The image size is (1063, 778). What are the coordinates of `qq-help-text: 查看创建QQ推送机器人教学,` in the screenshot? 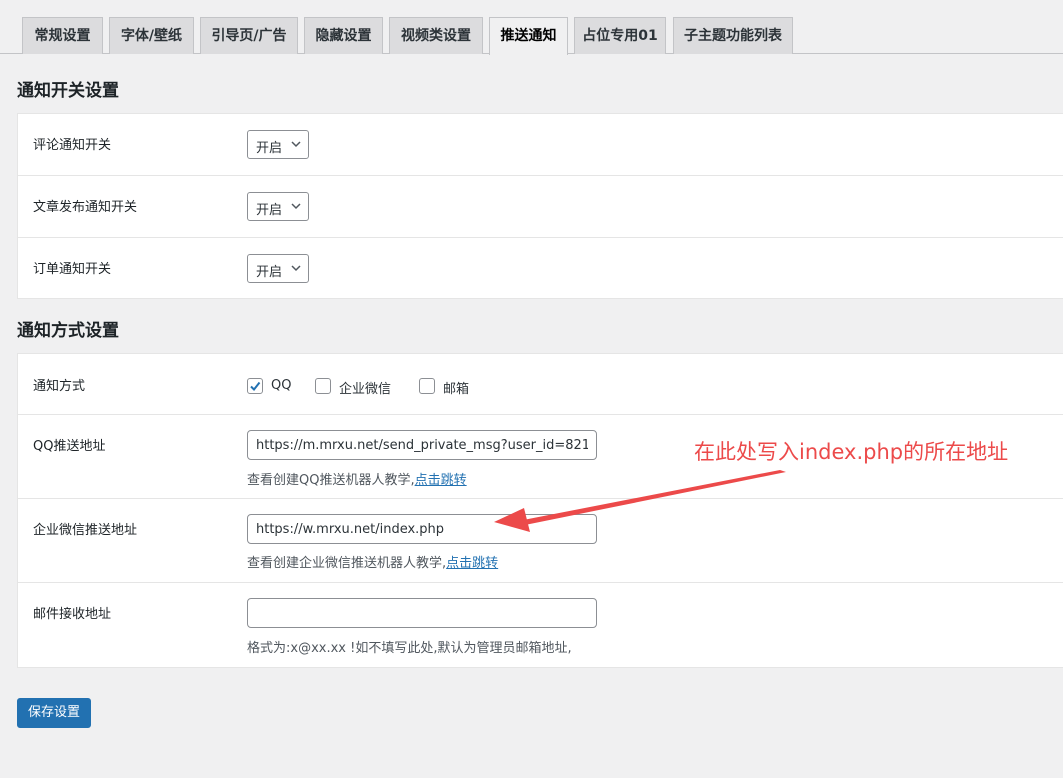 It's located at (331, 480).